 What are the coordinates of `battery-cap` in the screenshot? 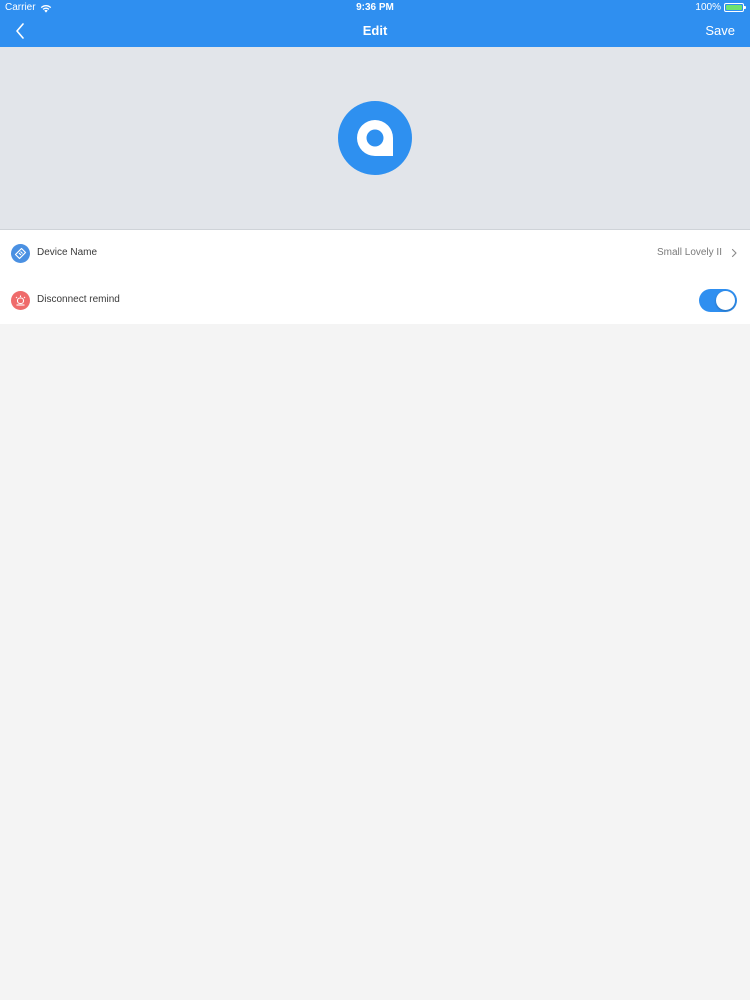 It's located at (745, 7).